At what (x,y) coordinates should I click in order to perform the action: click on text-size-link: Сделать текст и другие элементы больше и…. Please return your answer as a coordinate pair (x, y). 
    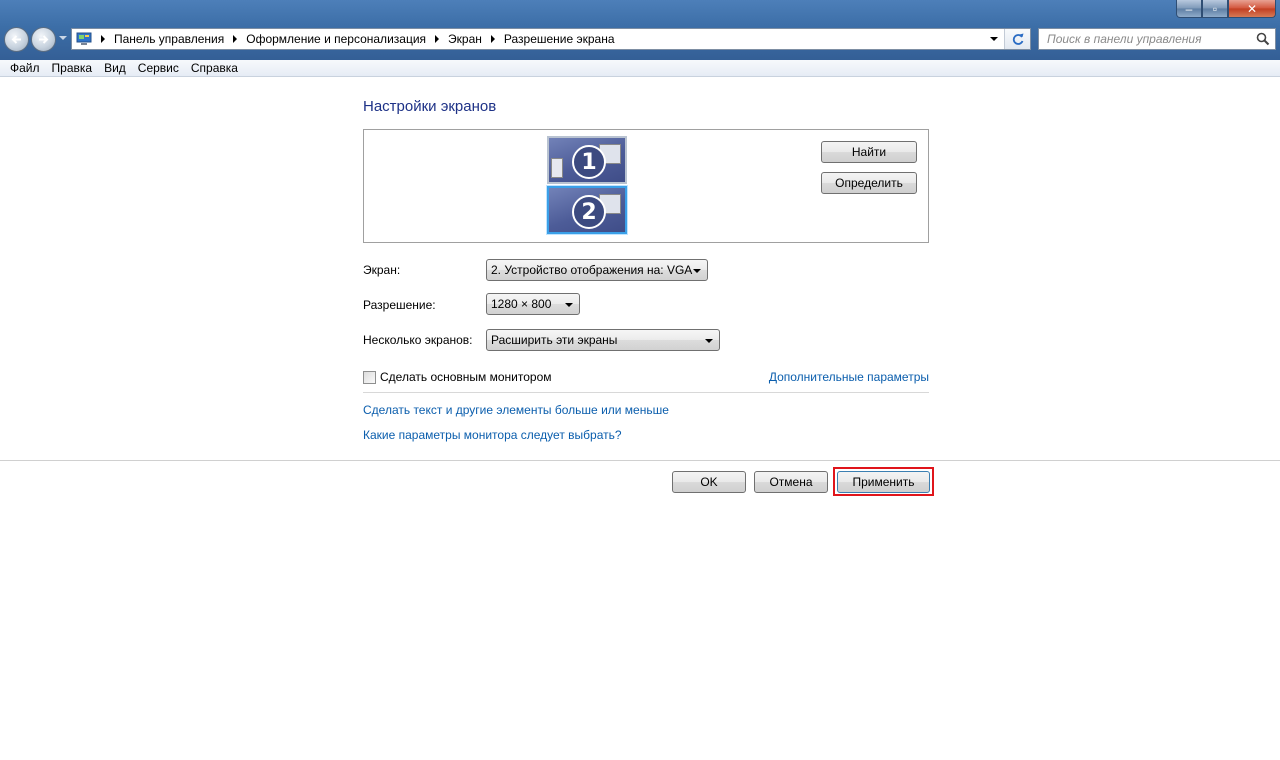
    Looking at the image, I should click on (516, 410).